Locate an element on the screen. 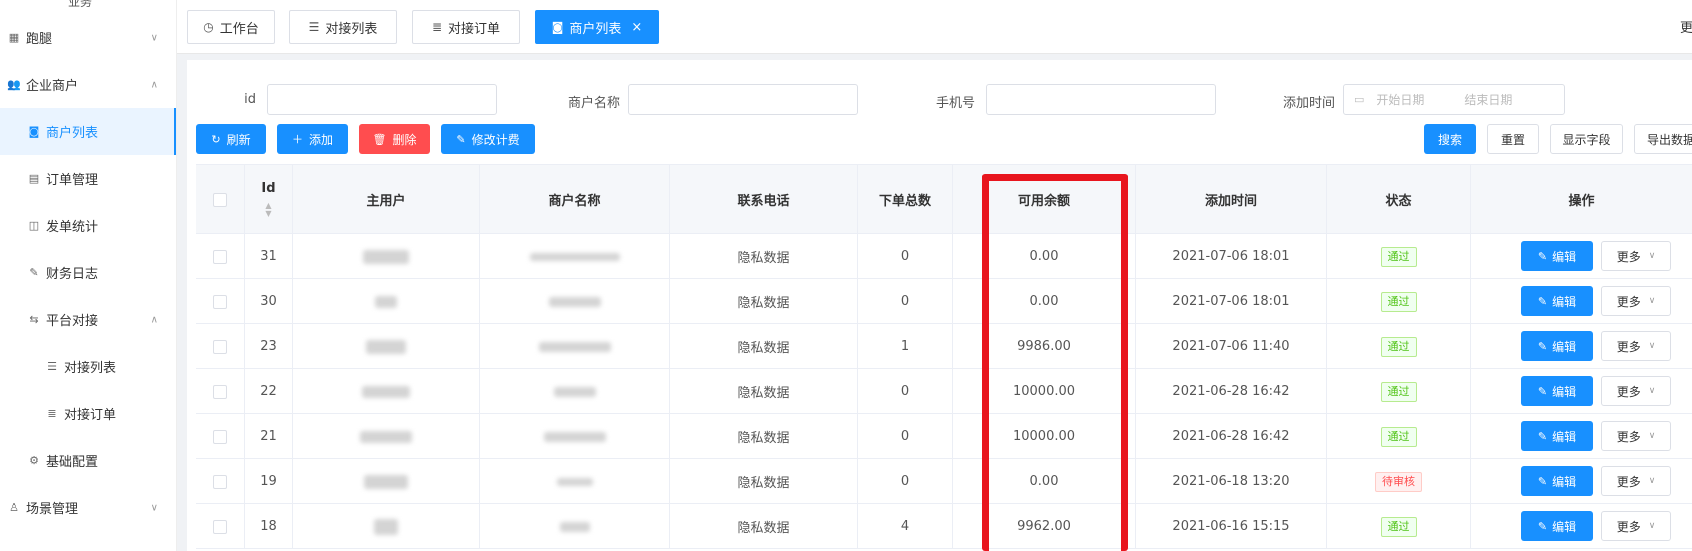  sidebar-item-label: 场景管理 is located at coordinates (52, 509).